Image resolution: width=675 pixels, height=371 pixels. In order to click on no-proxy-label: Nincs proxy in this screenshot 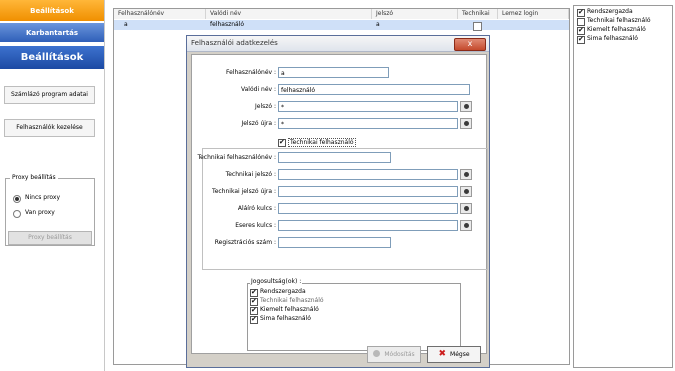, I will do `click(43, 197)`.